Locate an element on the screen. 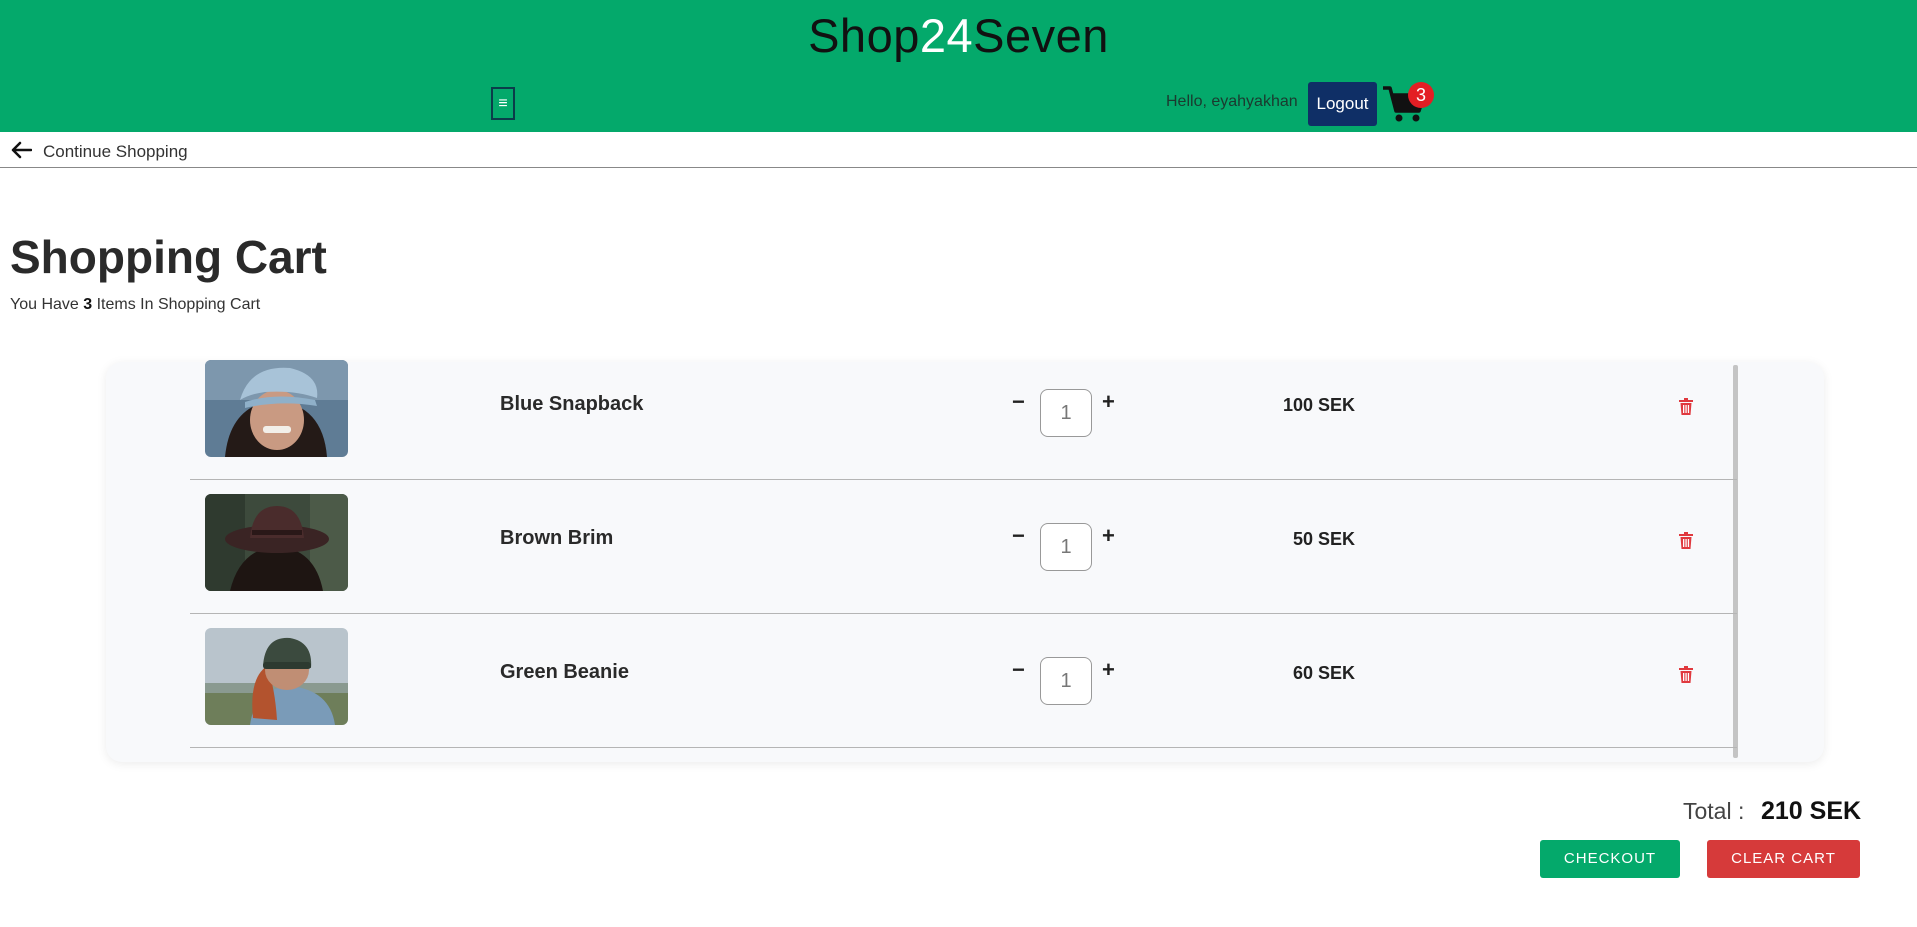 This screenshot has width=1917, height=927. product-name: Brown Brim is located at coordinates (557, 538).